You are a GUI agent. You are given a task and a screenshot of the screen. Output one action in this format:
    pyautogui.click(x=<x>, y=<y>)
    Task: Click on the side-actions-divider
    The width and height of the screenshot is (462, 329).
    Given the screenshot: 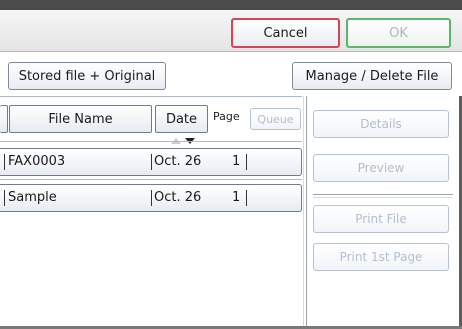 What is the action you would take?
    pyautogui.click(x=383, y=194)
    